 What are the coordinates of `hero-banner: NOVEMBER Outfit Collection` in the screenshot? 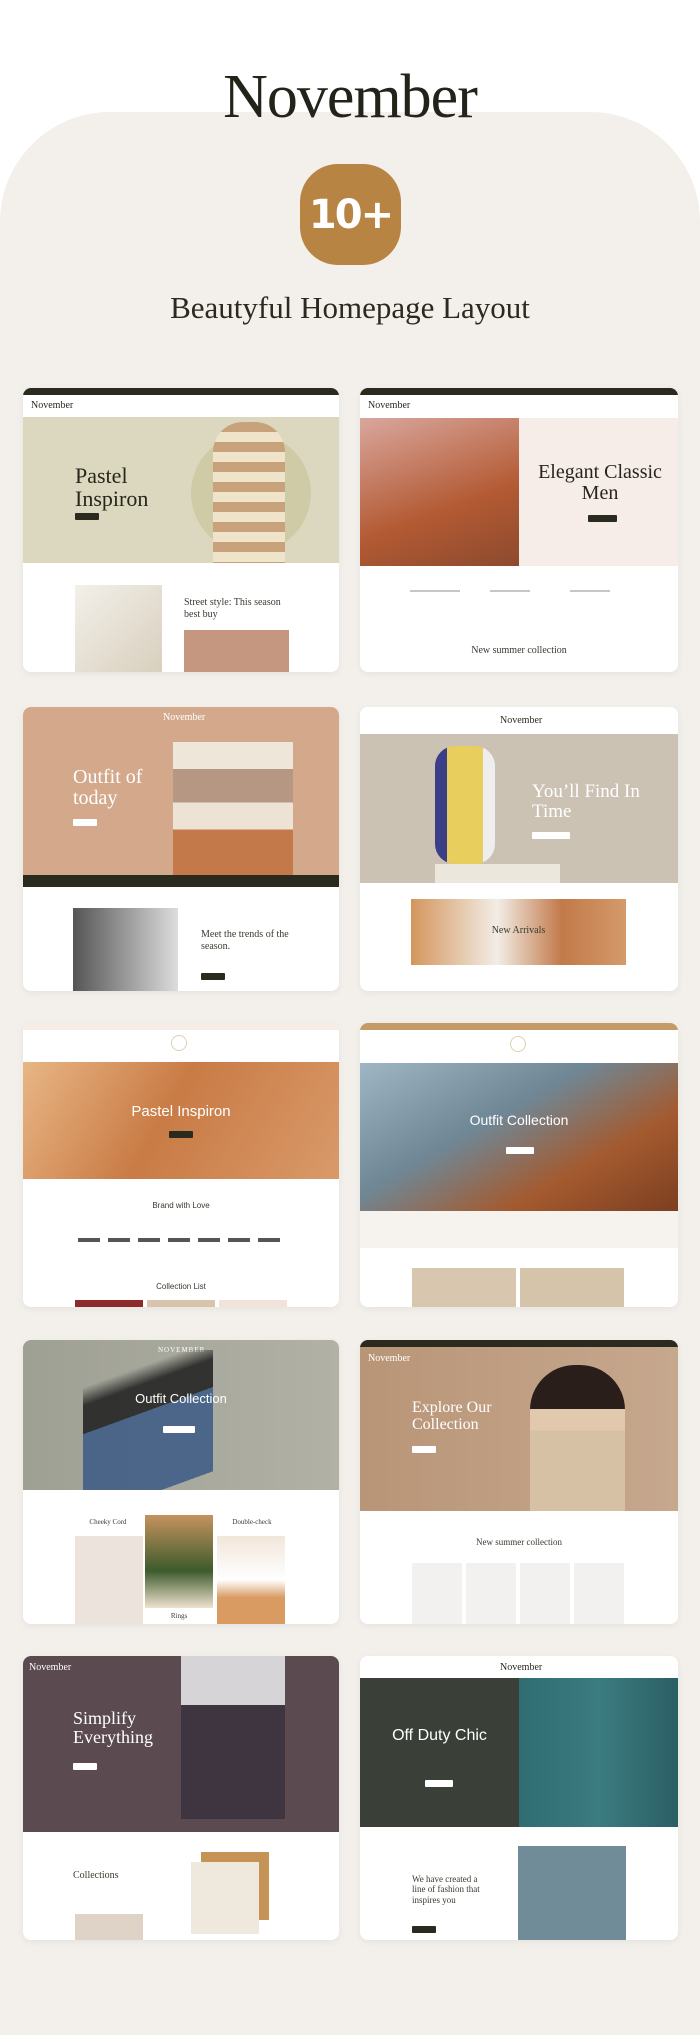 It's located at (181, 1415).